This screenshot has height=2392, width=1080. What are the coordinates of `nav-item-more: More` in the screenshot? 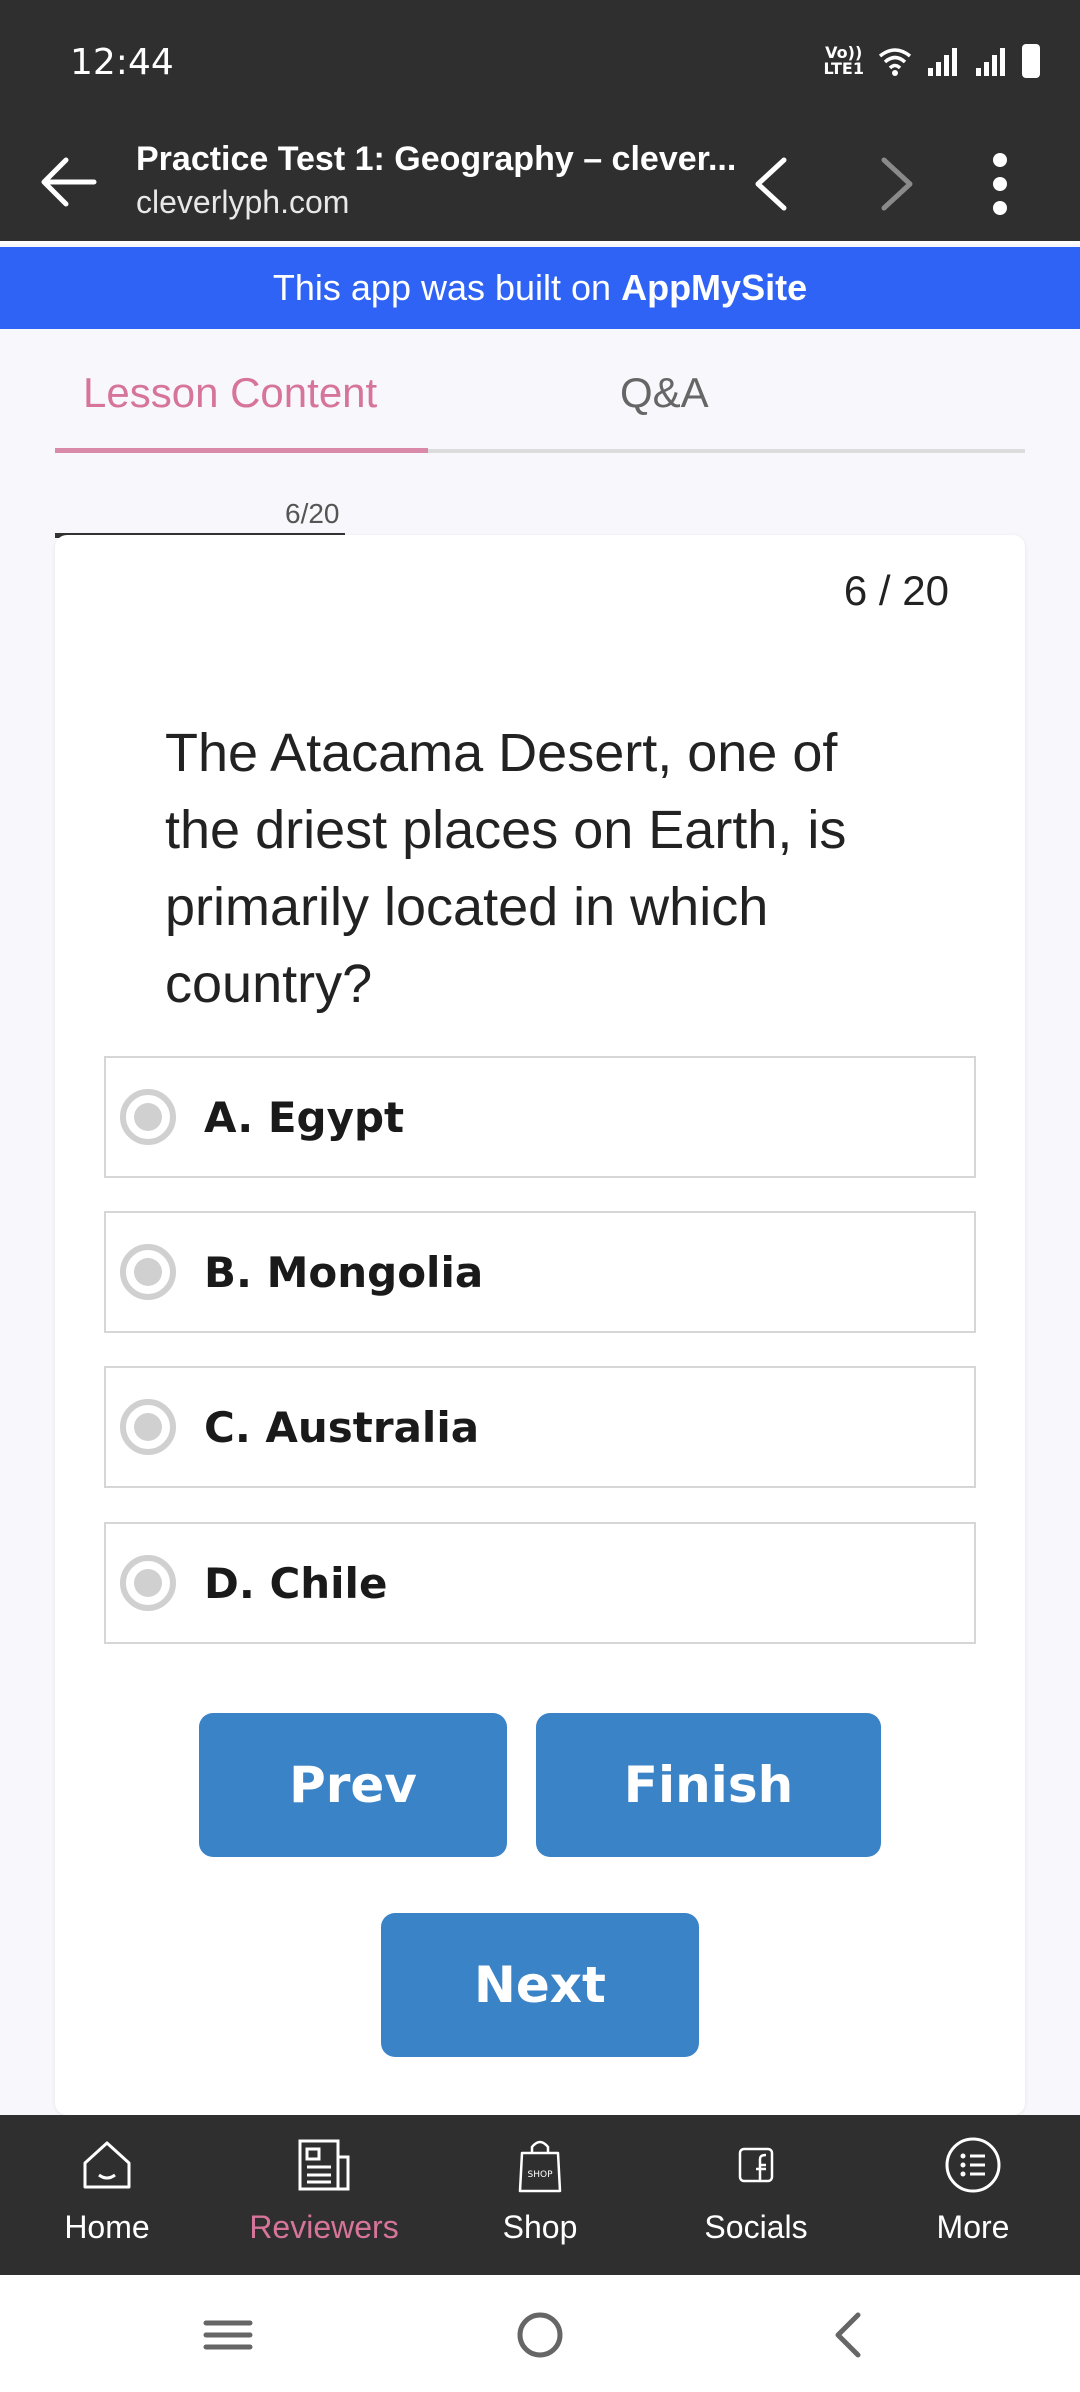 It's located at (973, 2190).